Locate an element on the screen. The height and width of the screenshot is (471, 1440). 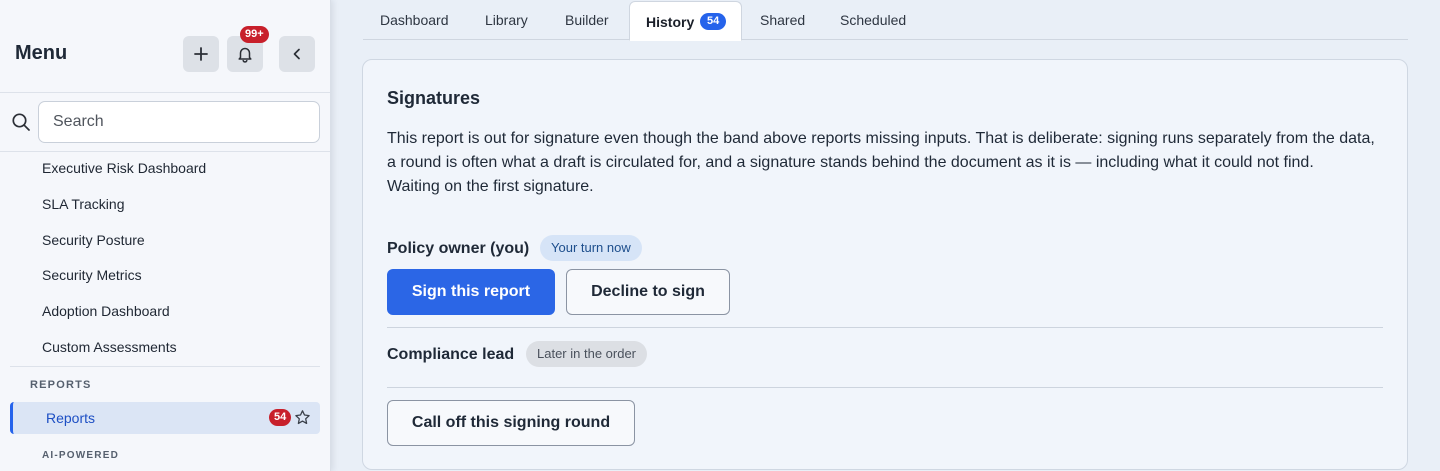
add-button is located at coordinates (201, 54).